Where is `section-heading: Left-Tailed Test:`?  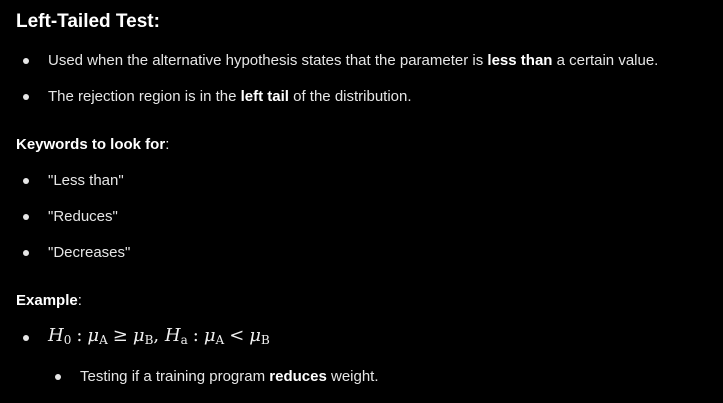 section-heading: Left-Tailed Test: is located at coordinates (88, 21).